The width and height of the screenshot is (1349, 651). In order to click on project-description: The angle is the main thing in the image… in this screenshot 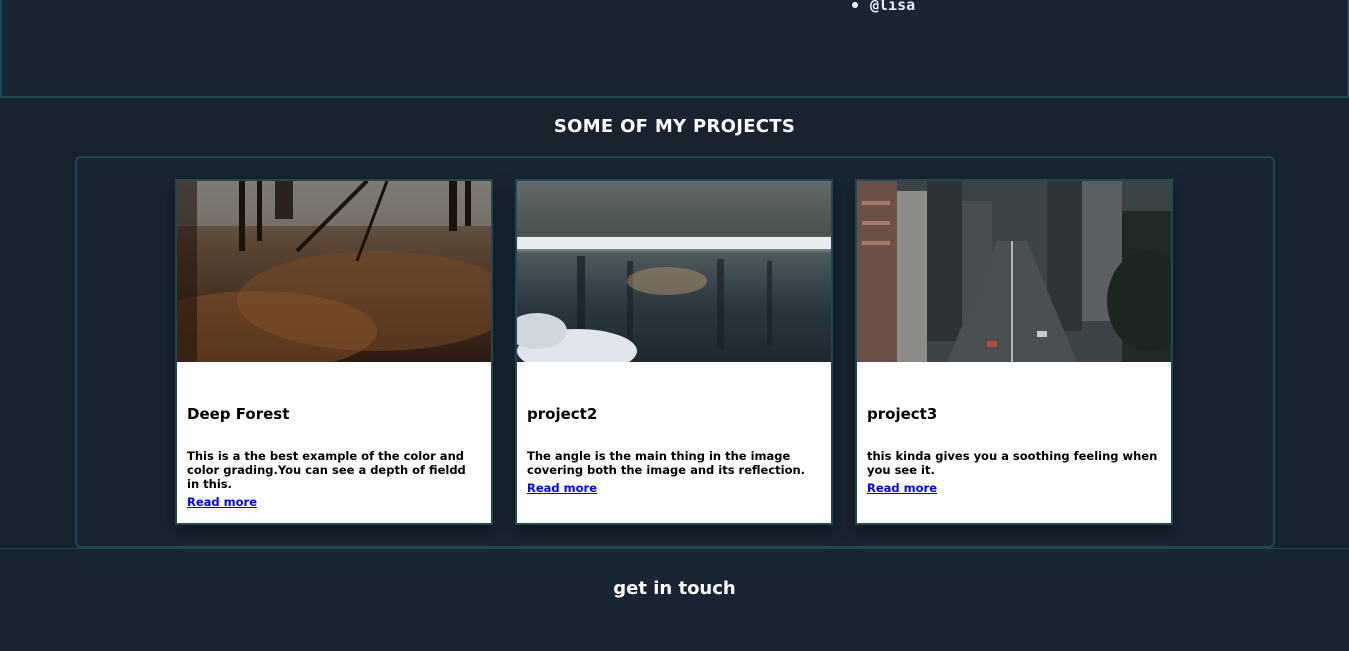, I will do `click(666, 463)`.